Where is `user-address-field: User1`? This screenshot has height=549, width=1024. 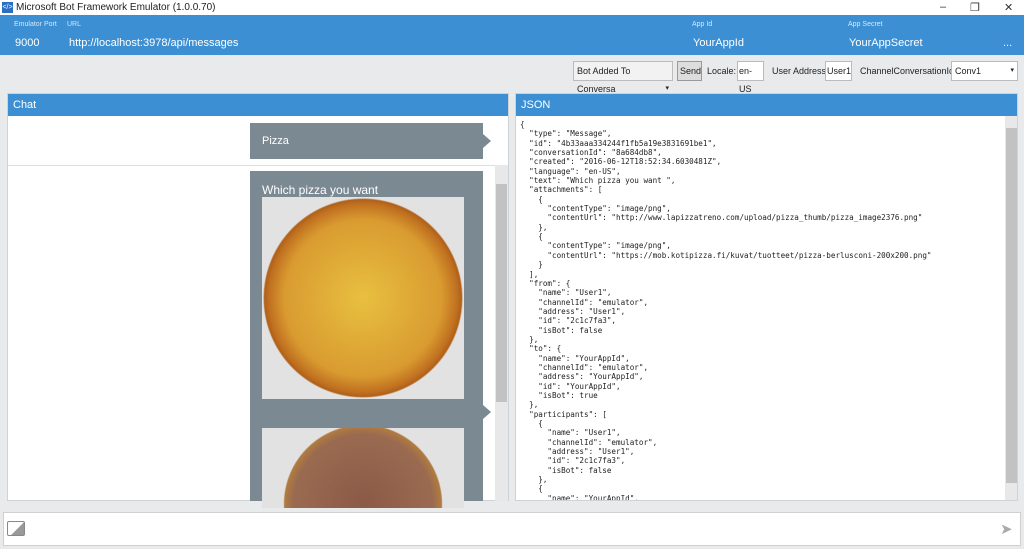
user-address-field: User1 is located at coordinates (838, 71).